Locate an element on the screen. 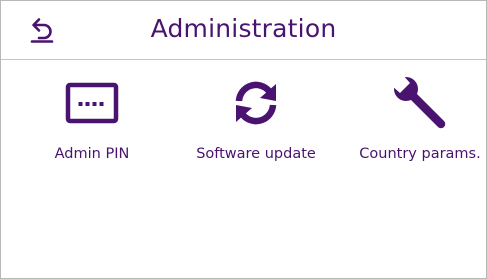 This screenshot has height=279, width=487. admin-pin-button: Admin PIN is located at coordinates (92, 123).